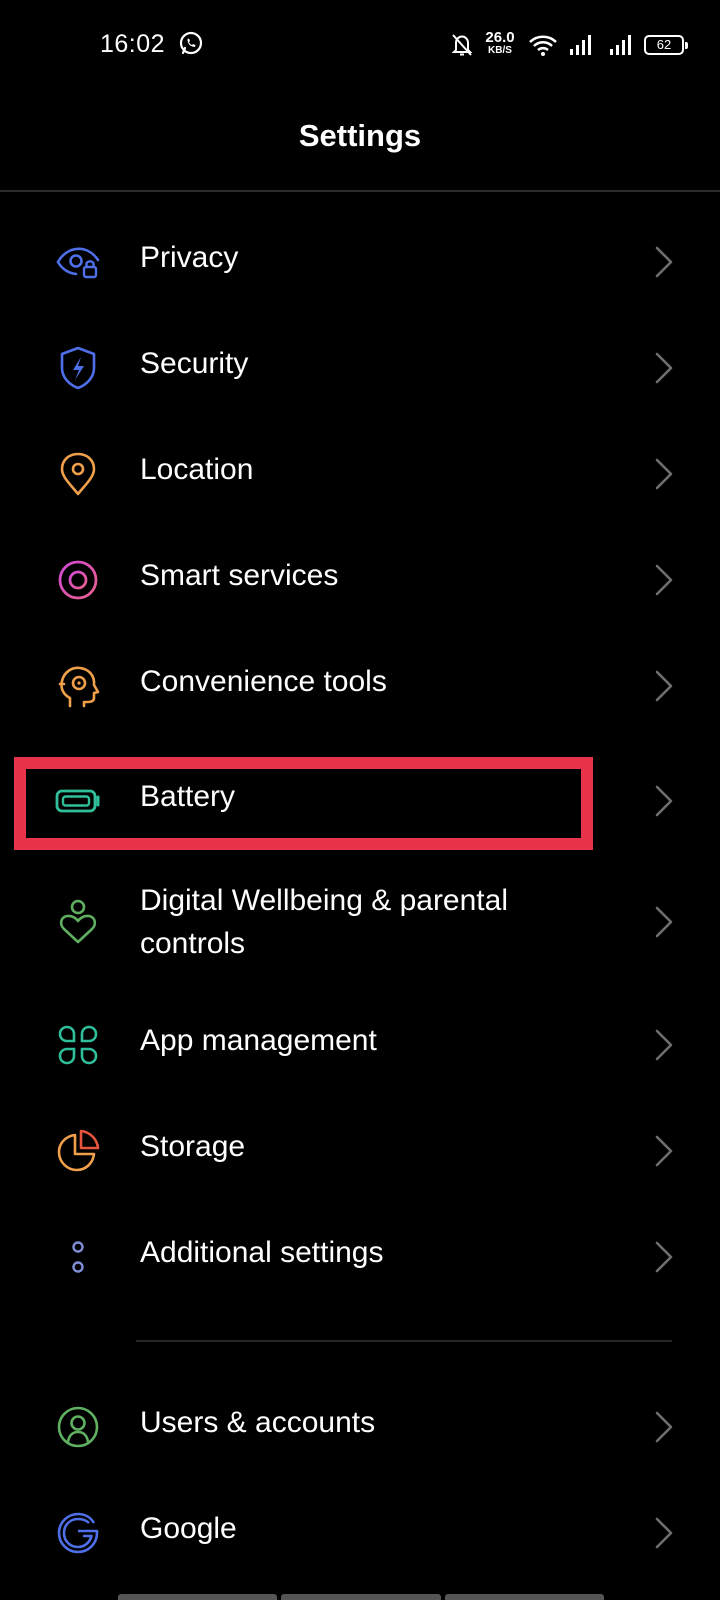  Describe the element at coordinates (78, 1150) in the screenshot. I see `storage-pie-icon` at that location.